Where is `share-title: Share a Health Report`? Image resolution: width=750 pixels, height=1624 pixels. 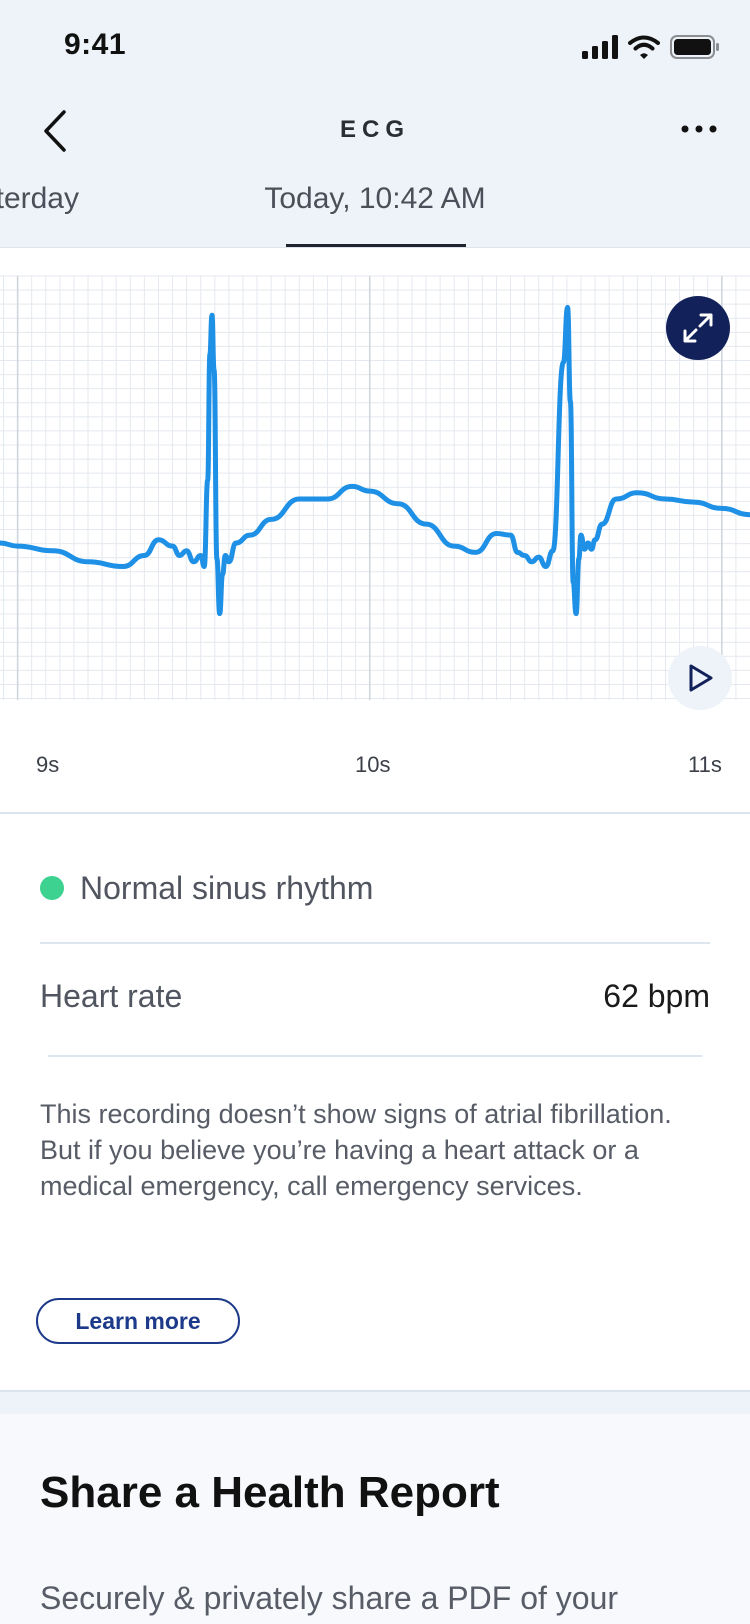
share-title: Share a Health Report is located at coordinates (270, 1492).